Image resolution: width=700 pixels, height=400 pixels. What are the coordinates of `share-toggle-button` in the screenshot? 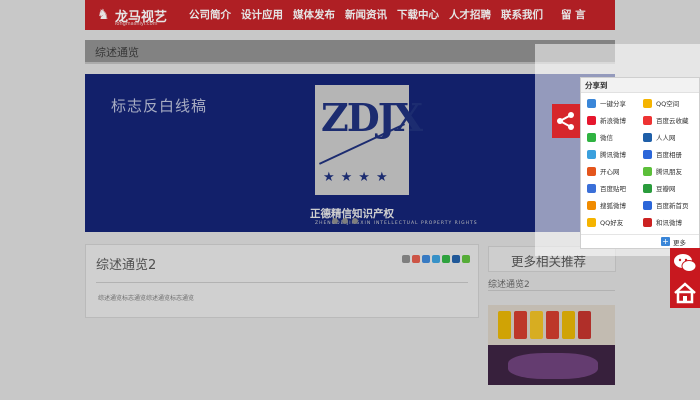 It's located at (566, 121).